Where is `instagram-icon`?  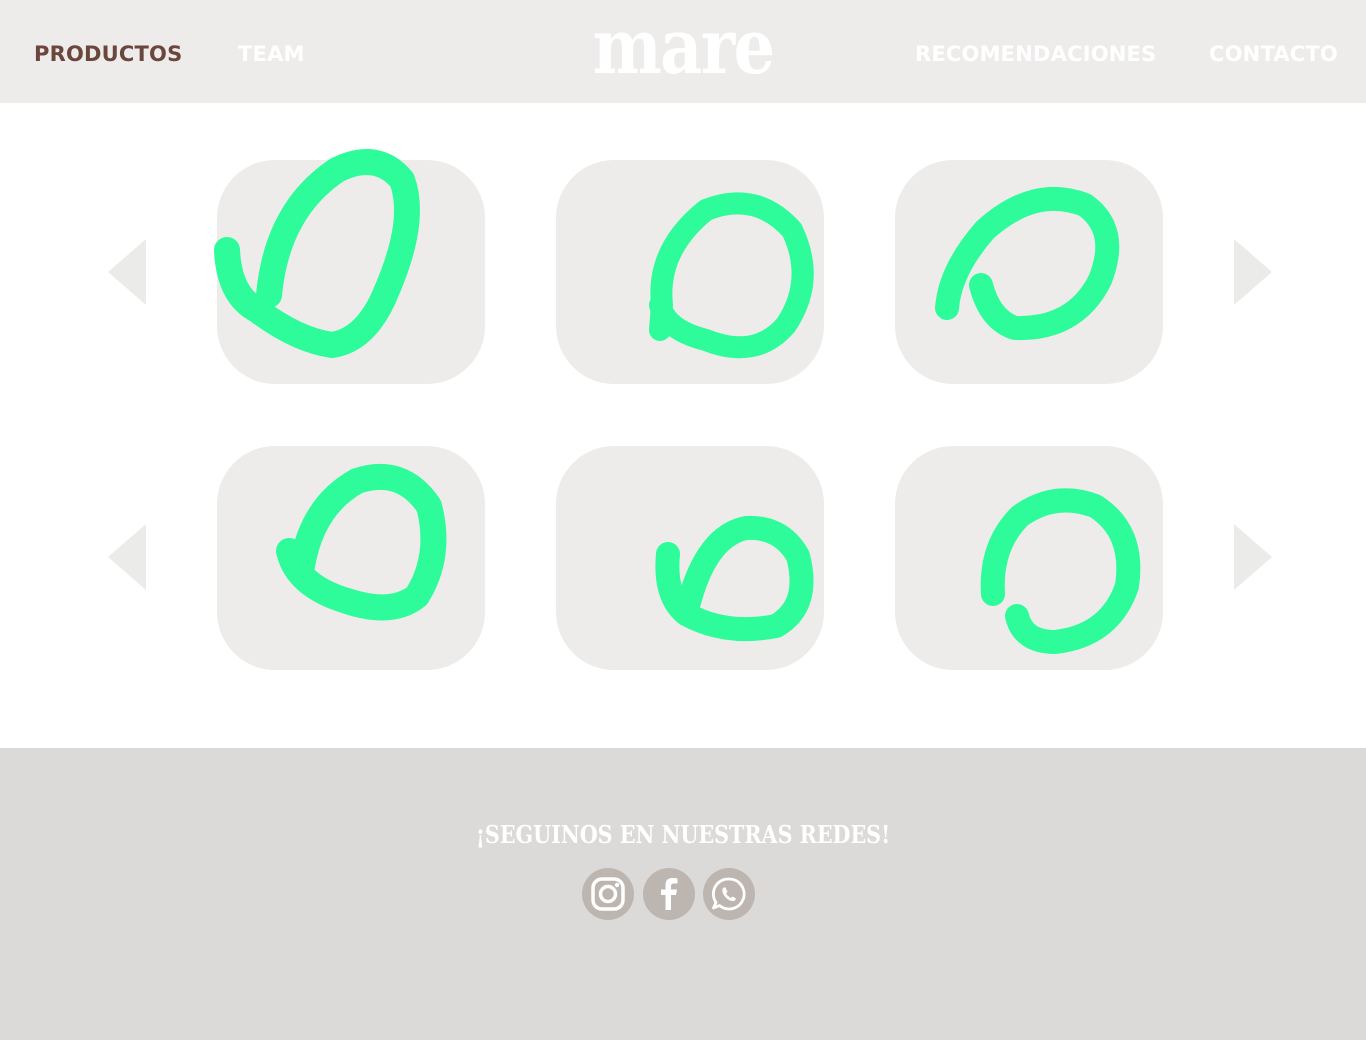
instagram-icon is located at coordinates (608, 894).